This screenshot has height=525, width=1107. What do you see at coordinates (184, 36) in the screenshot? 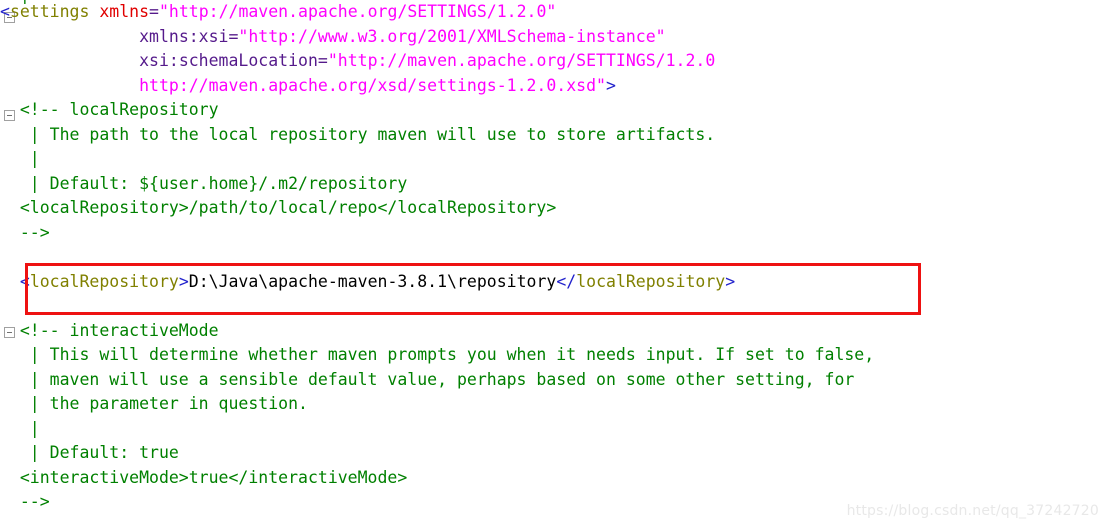
I see `code-token: xmlns:xsi` at bounding box center [184, 36].